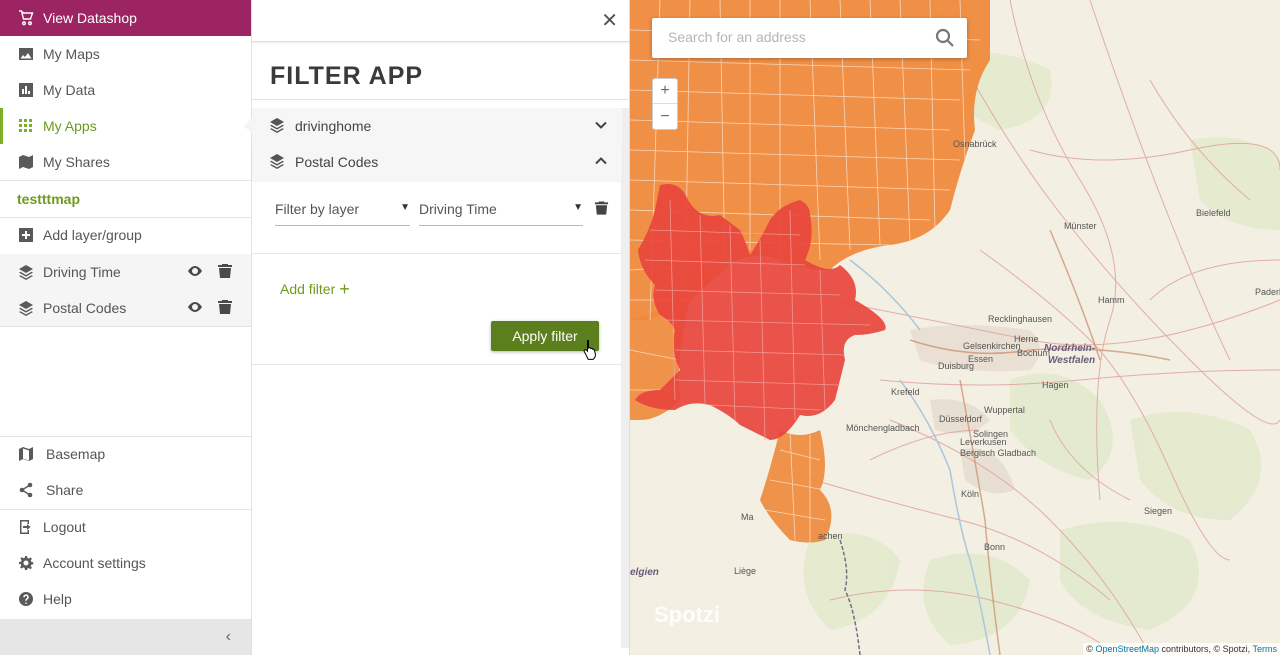  I want to click on help-button: Help, so click(125, 599).